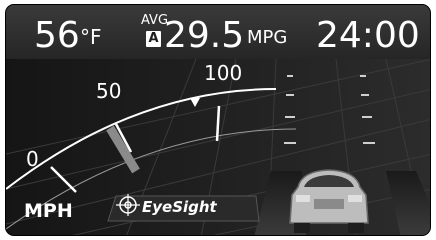  Describe the element at coordinates (57, 35) in the screenshot. I see `outside-temperature: 56` at that location.